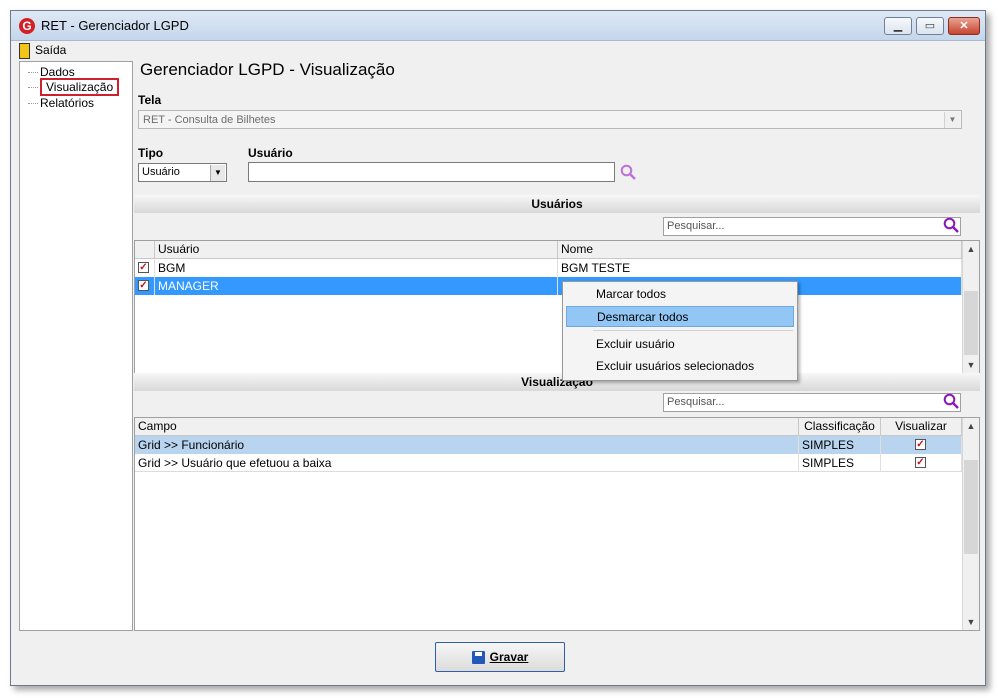  I want to click on menu-exit: Saída, so click(42, 51).